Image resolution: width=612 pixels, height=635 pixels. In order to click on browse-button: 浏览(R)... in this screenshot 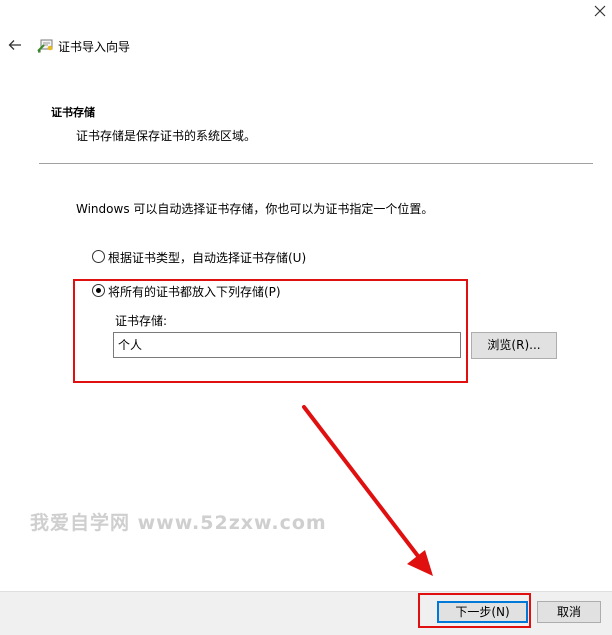, I will do `click(514, 345)`.